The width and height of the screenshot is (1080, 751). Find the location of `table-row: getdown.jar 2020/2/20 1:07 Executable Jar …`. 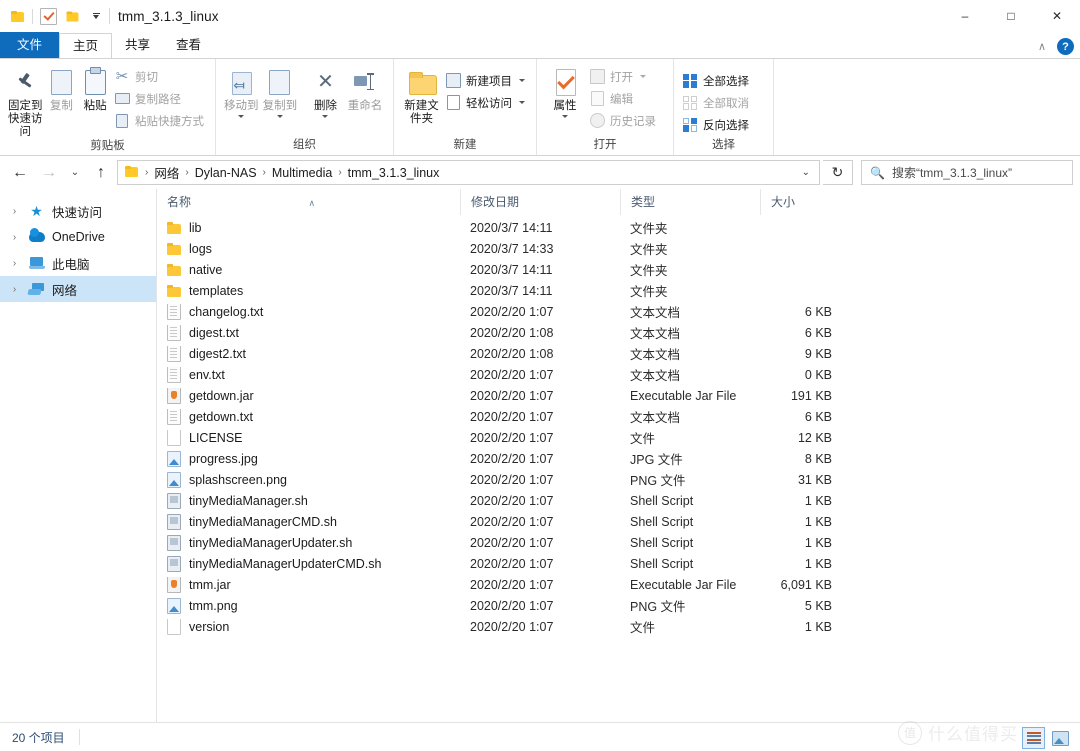

table-row: getdown.jar 2020/2/20 1:07 Executable Jar … is located at coordinates (618, 395).